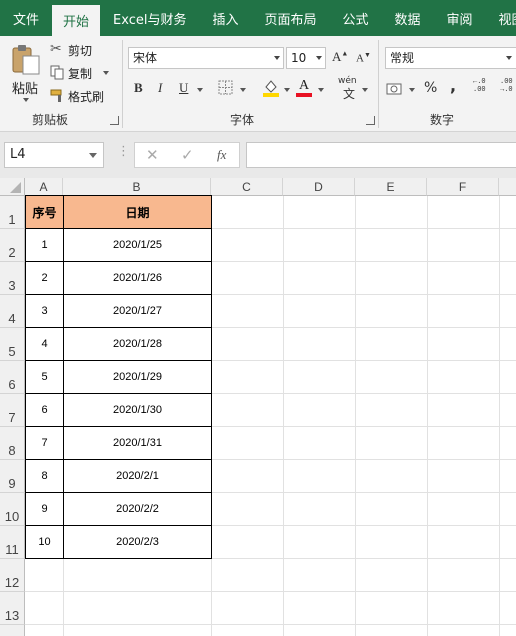 This screenshot has width=516, height=636. I want to click on row-header-3: 3, so click(12, 278).